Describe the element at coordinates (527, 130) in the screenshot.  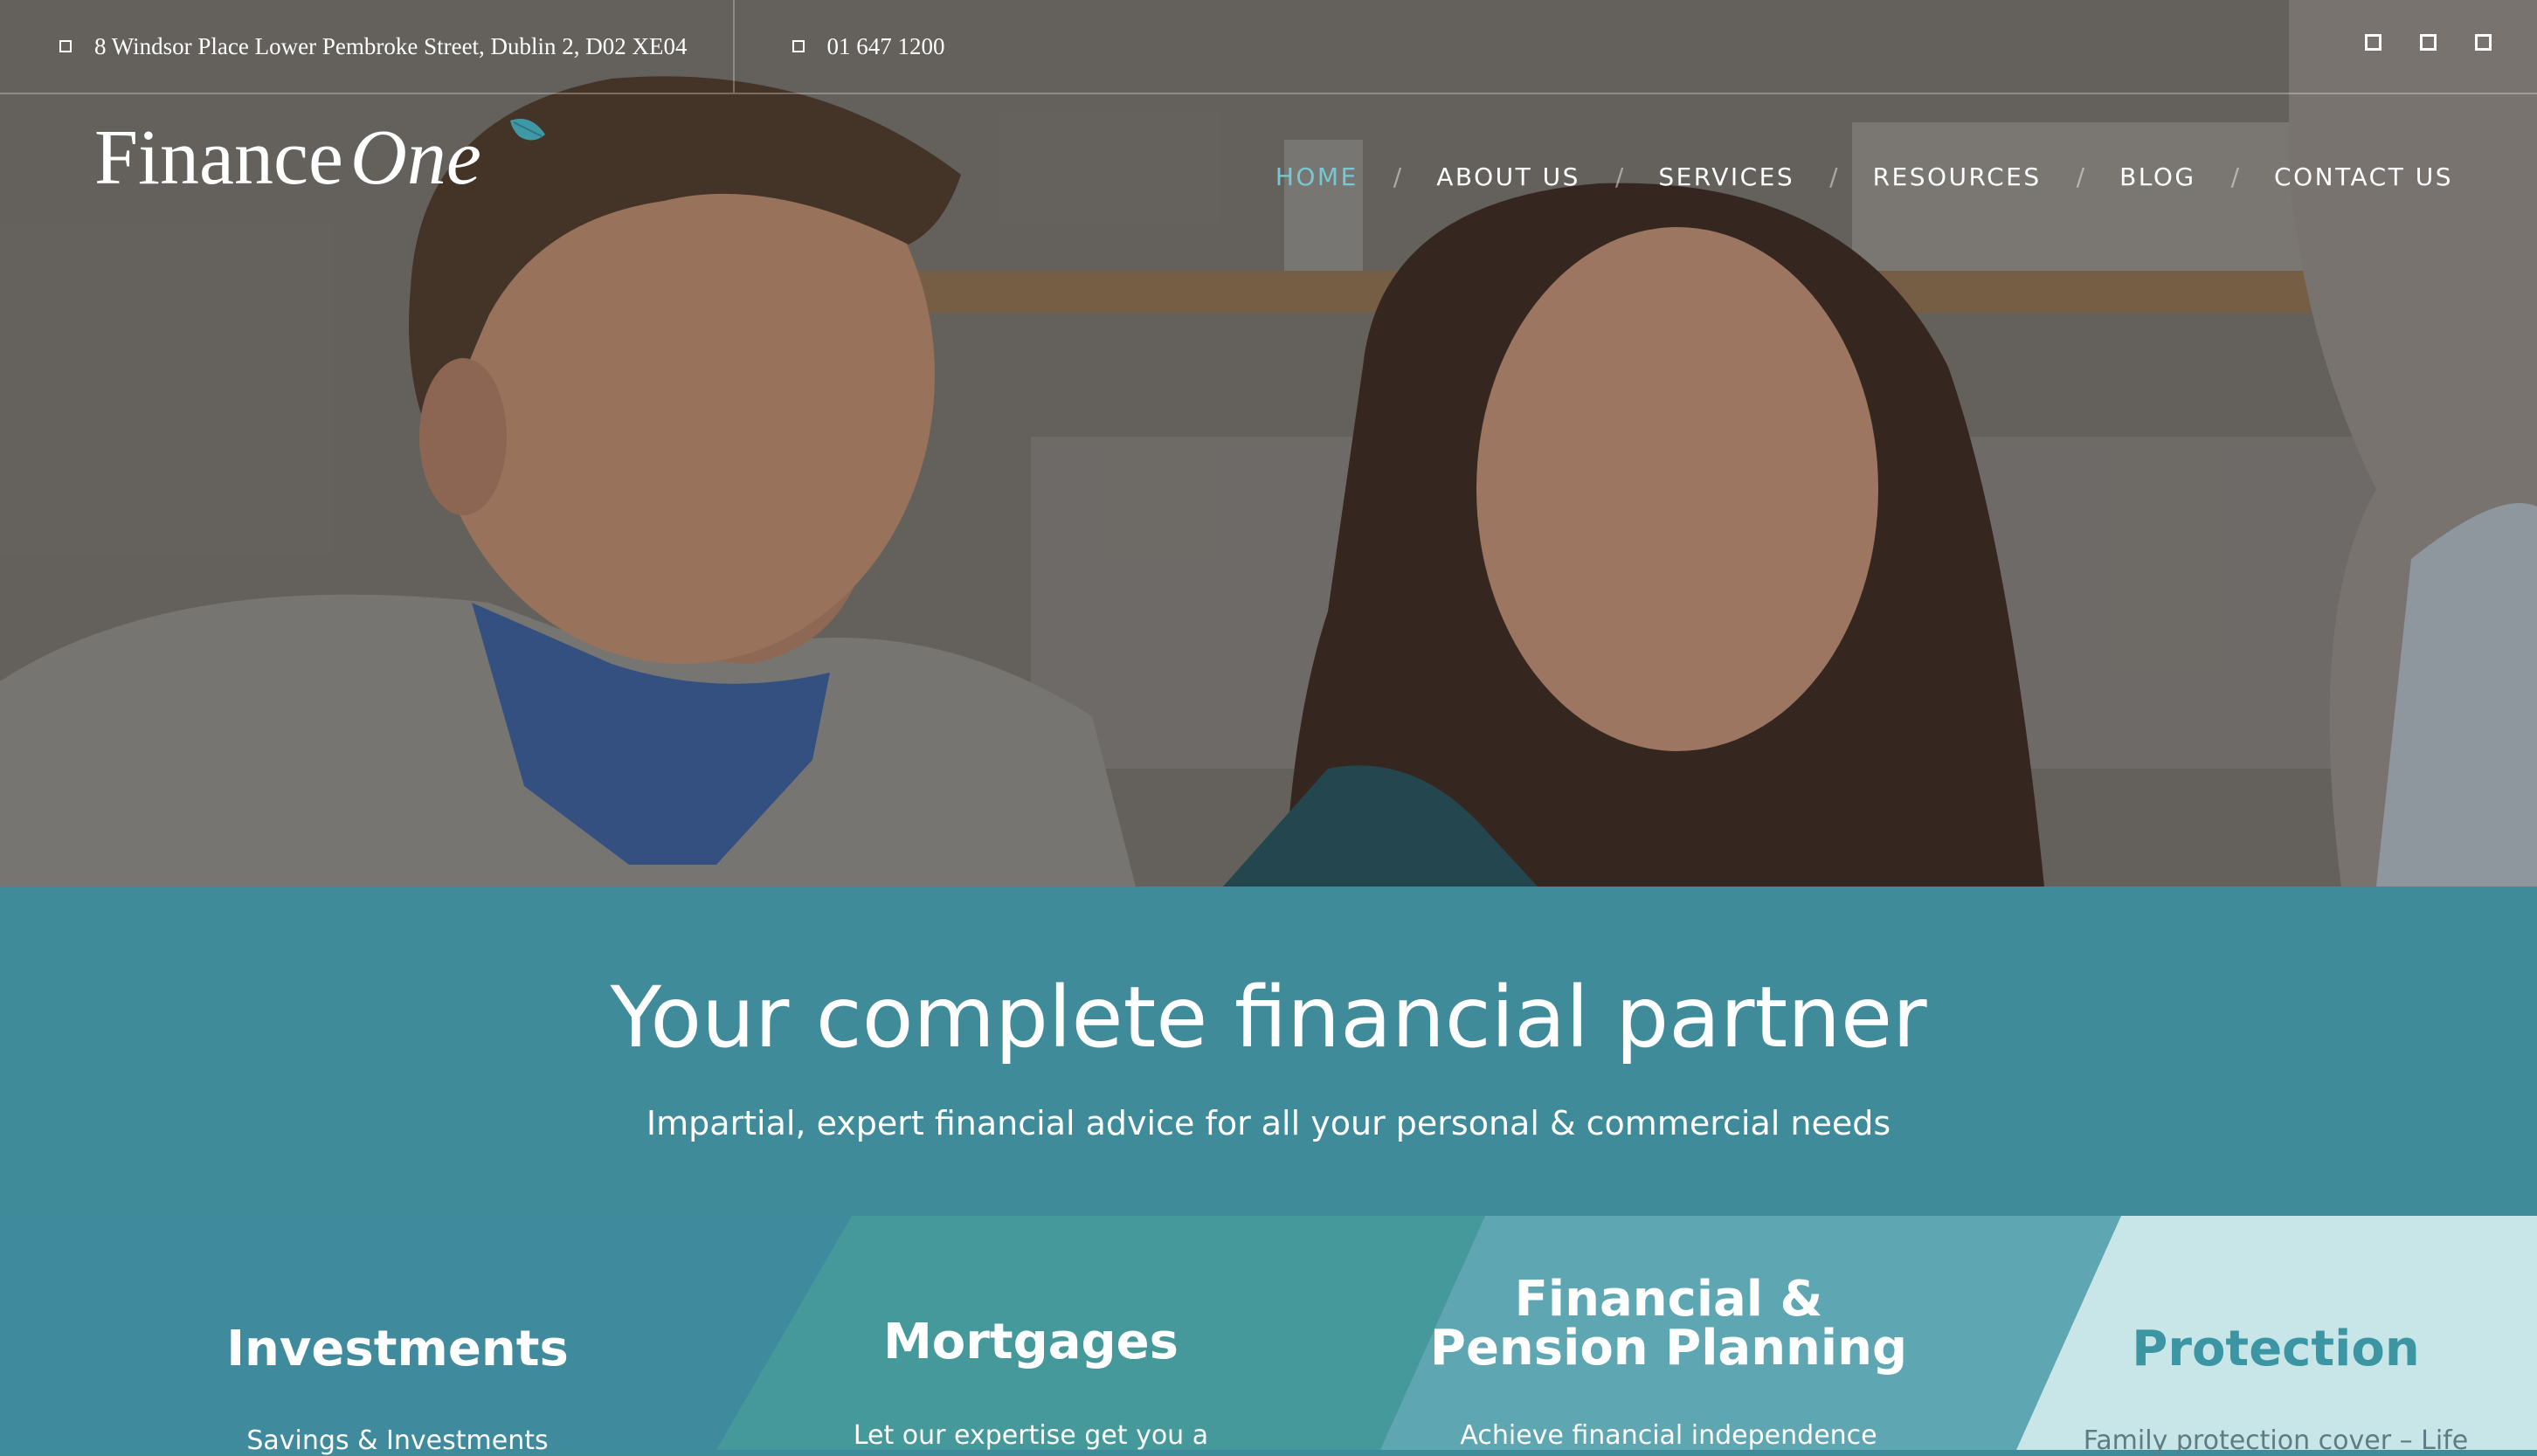
I see `leaf-icon` at that location.